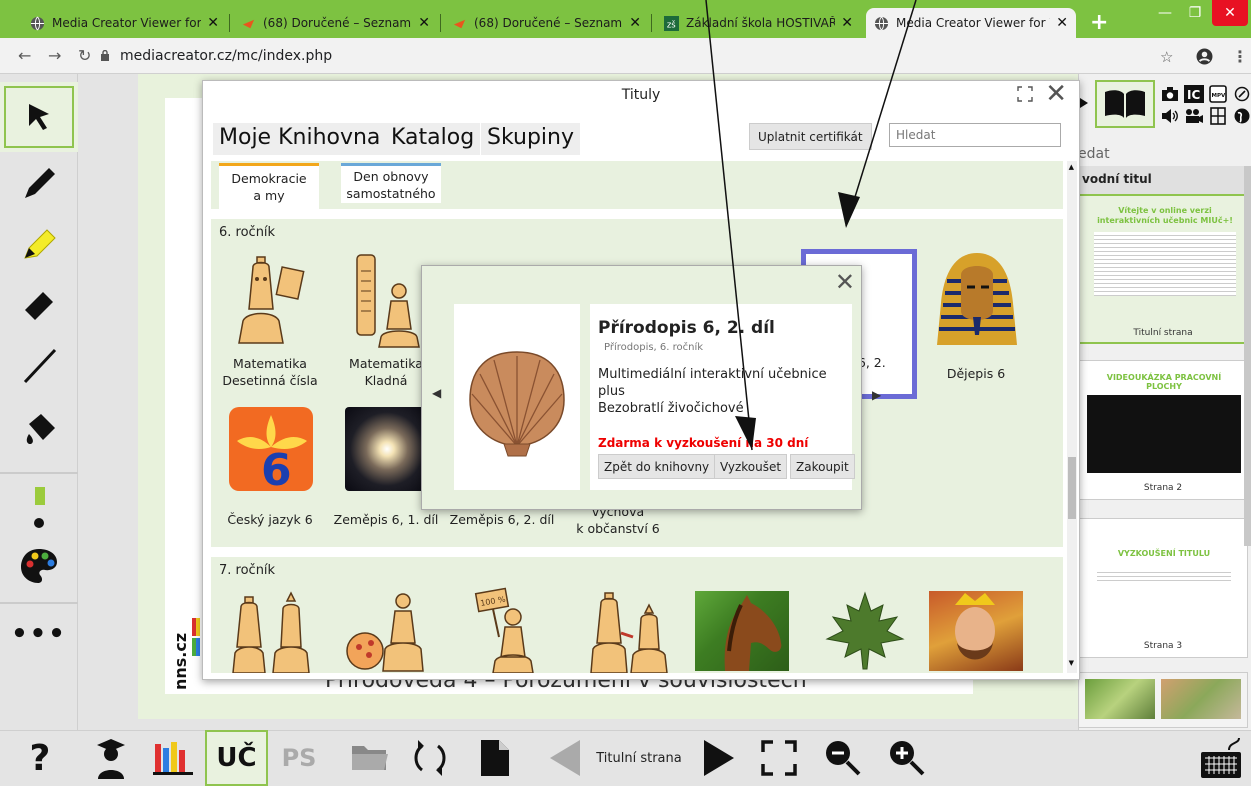  What do you see at coordinates (1072, 417) in the screenshot?
I see `catalog-scrollbar` at bounding box center [1072, 417].